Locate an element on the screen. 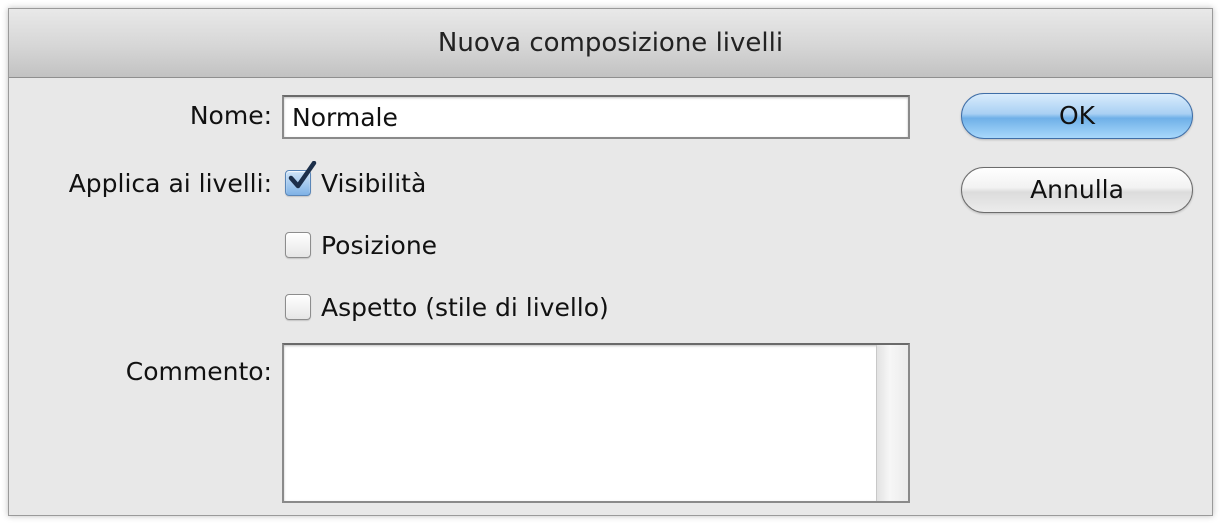 This screenshot has height=524, width=1221. name-label: Nome: is located at coordinates (230, 115).